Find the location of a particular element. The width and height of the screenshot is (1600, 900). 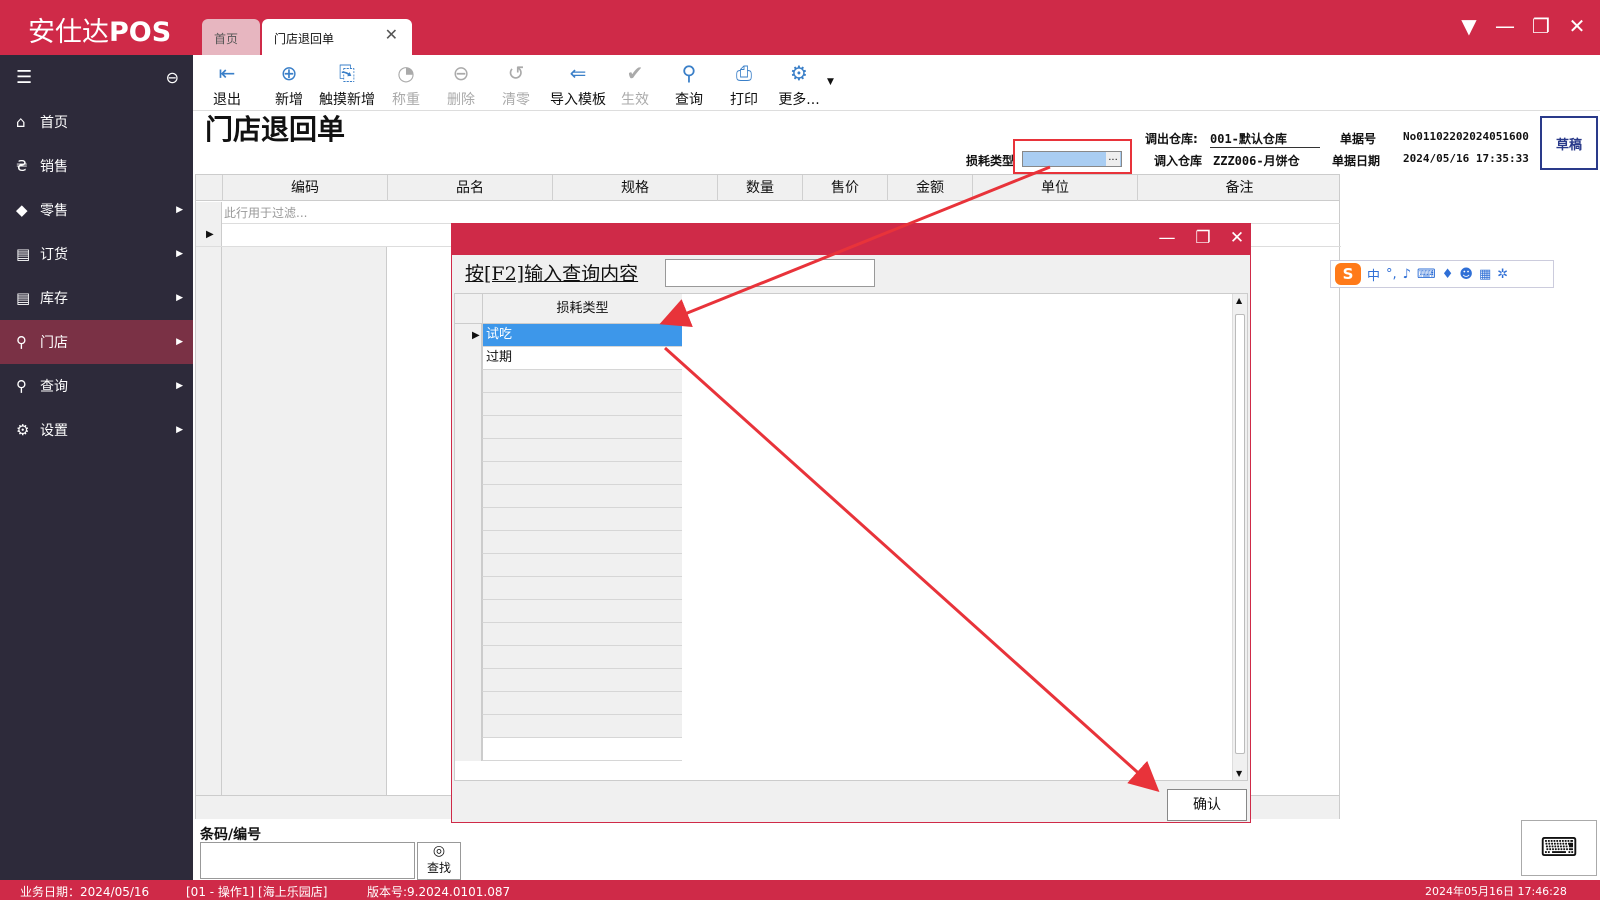

sidebar-item-order: ▤ 订货 ▶ is located at coordinates (96, 254).